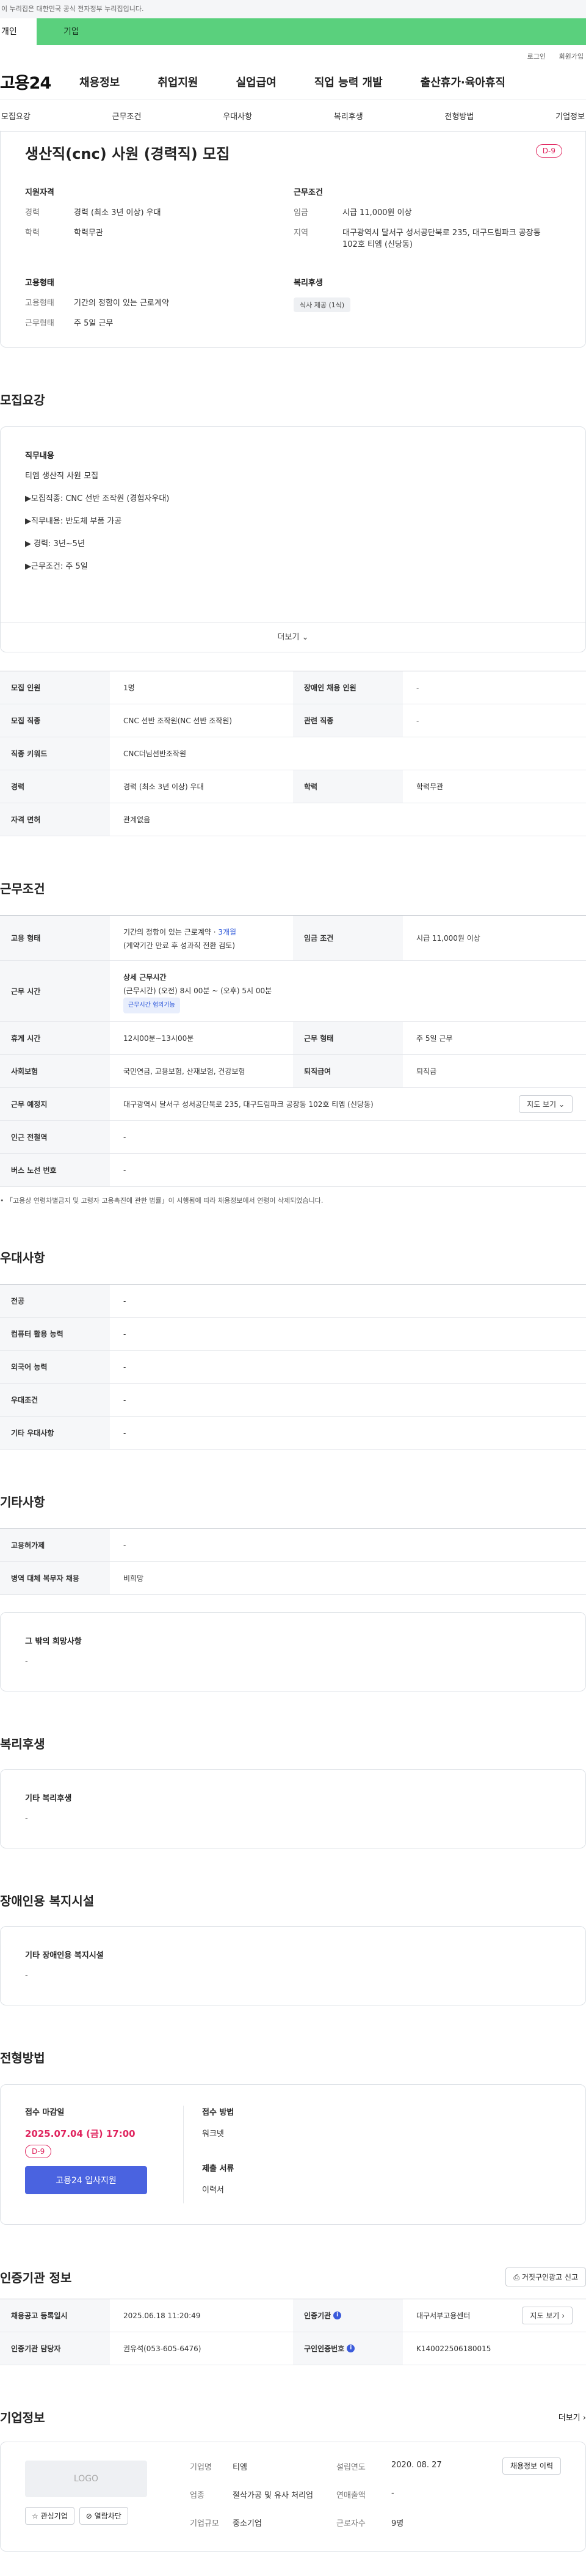 The height and width of the screenshot is (2576, 586). I want to click on job-title: 생산직(cnc) 사원 (경력직) 모집, so click(127, 153).